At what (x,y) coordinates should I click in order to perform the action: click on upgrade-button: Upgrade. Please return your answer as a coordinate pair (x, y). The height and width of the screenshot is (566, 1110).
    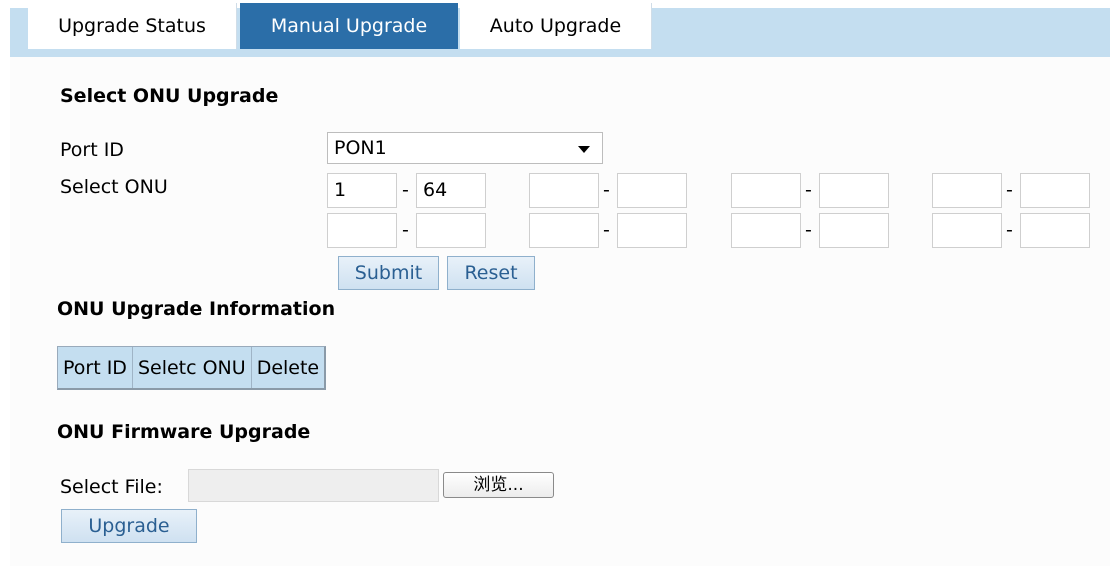
    Looking at the image, I should click on (129, 526).